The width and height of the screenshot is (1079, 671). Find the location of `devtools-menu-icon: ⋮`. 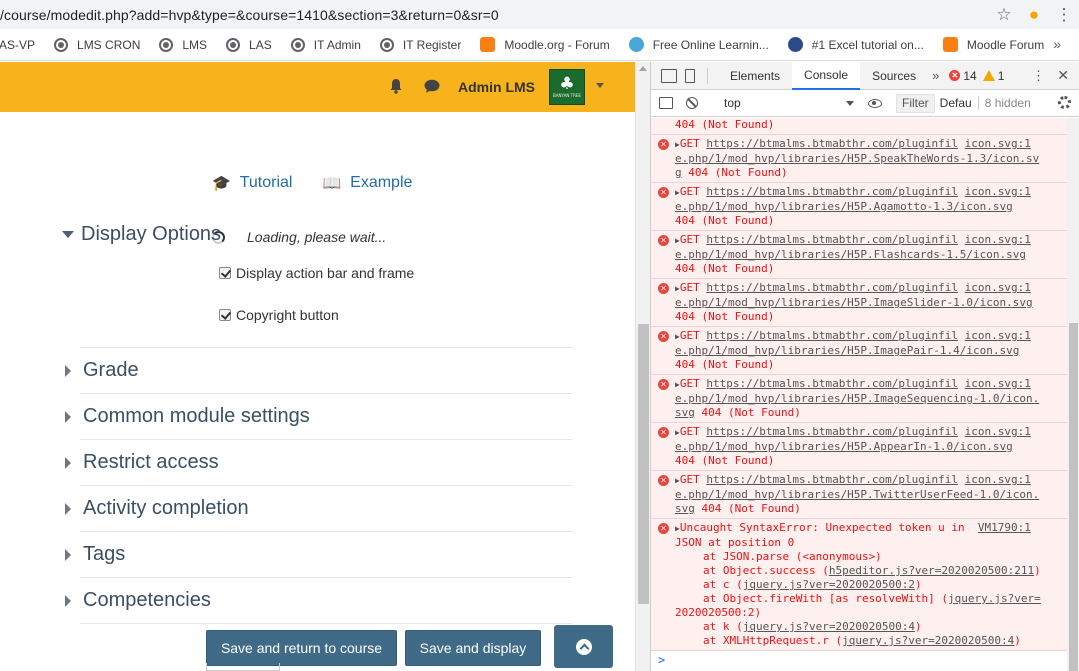

devtools-menu-icon: ⋮ is located at coordinates (1038, 76).